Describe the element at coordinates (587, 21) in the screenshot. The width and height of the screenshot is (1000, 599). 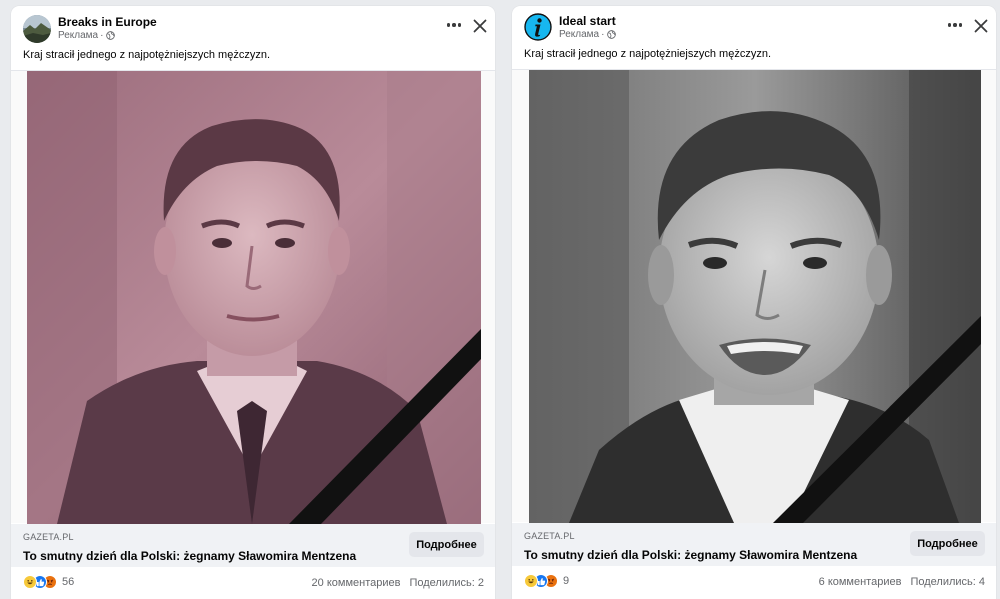
I see `post-author-name: Ideal start` at that location.